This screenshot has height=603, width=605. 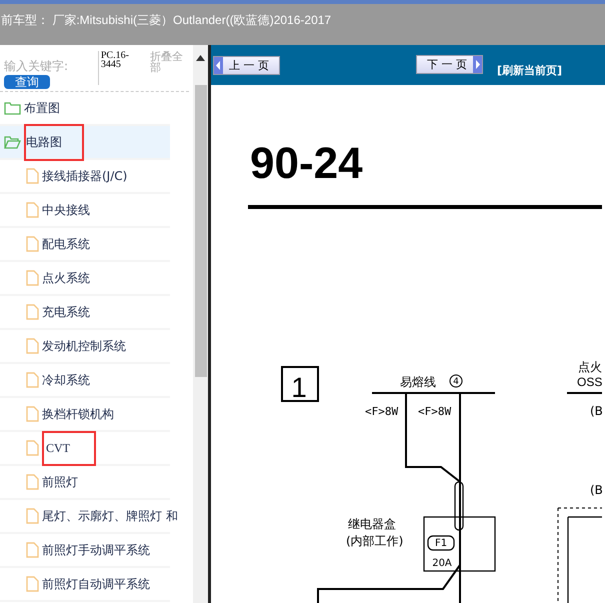 I want to click on tree-item: 换档杆锁机构, so click(x=85, y=415).